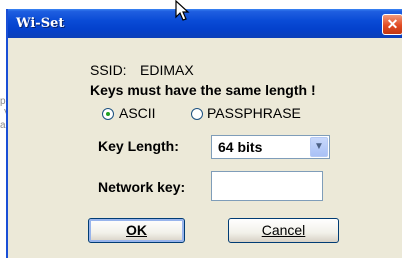 The height and width of the screenshot is (258, 402). What do you see at coordinates (40, 23) in the screenshot?
I see `dialog-title: Wi-Set` at bounding box center [40, 23].